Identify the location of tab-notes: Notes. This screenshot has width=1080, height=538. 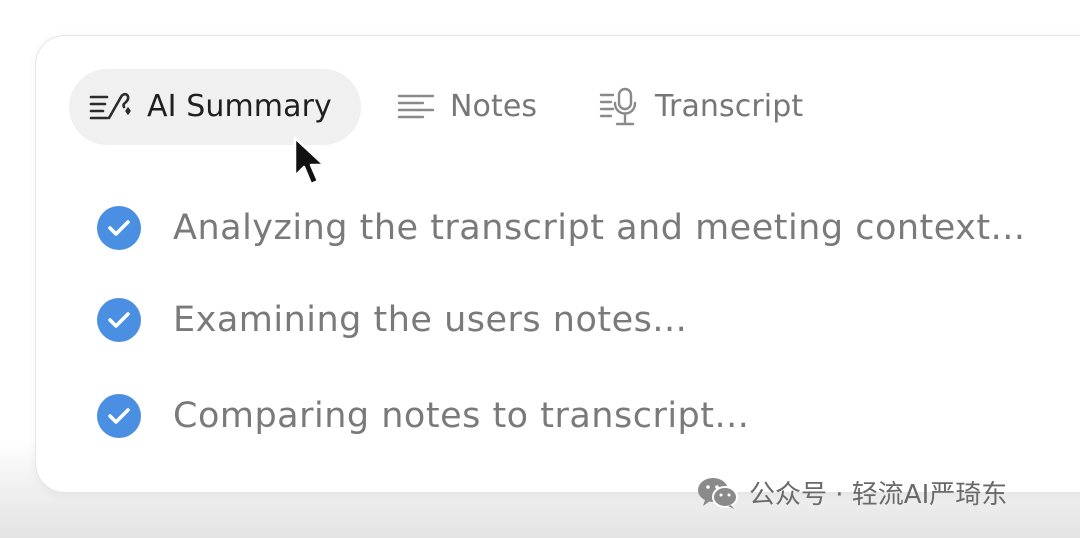
(467, 107).